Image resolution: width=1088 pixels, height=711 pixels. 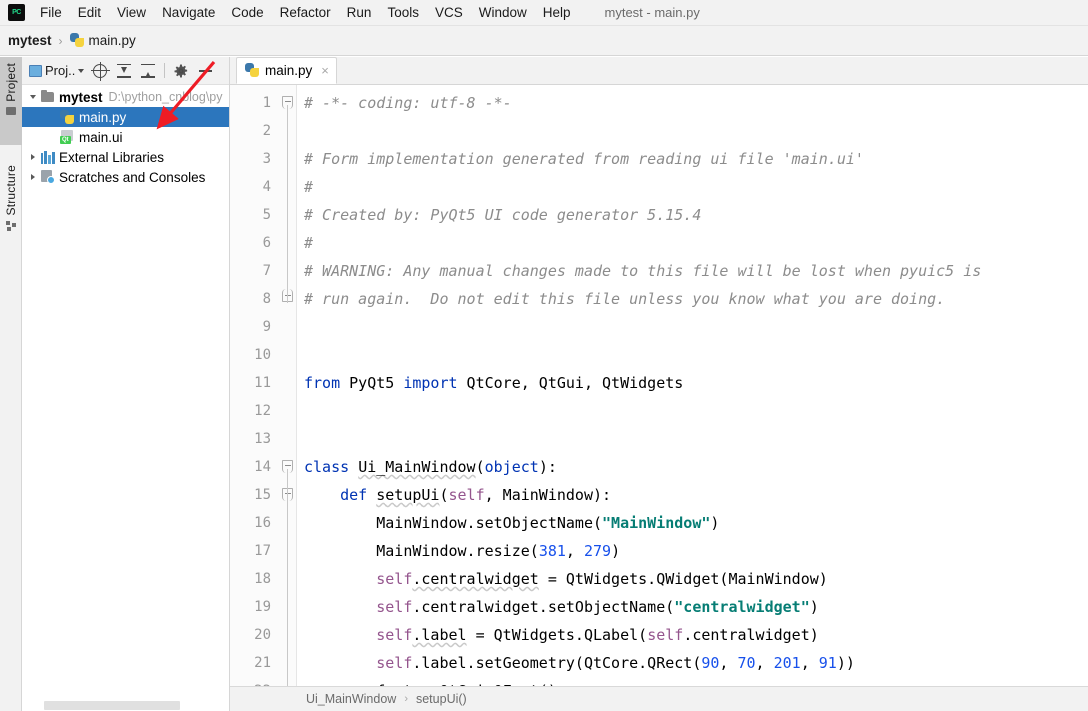 I want to click on tree-item-icon, so click(x=47, y=157).